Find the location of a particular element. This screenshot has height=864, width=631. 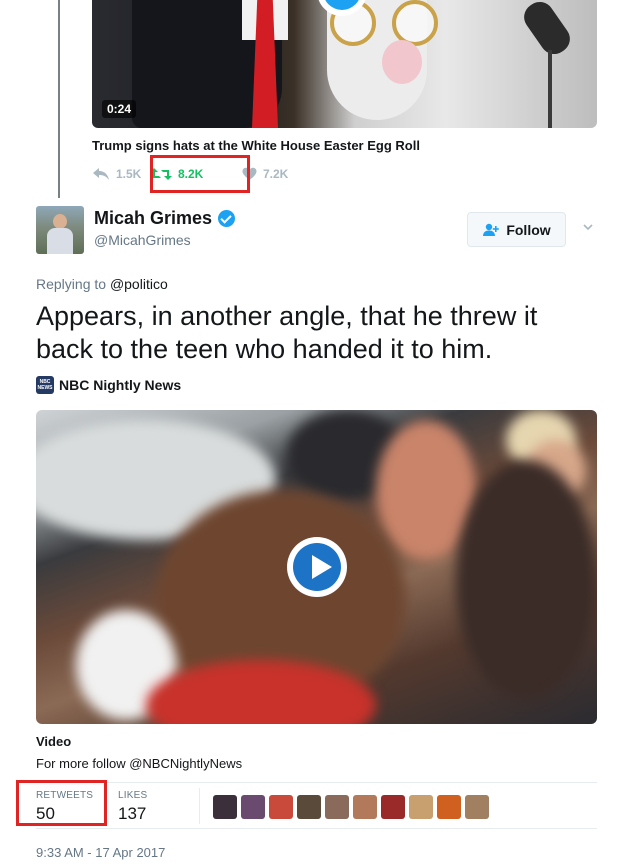

play-button-icon is located at coordinates (317, 567).